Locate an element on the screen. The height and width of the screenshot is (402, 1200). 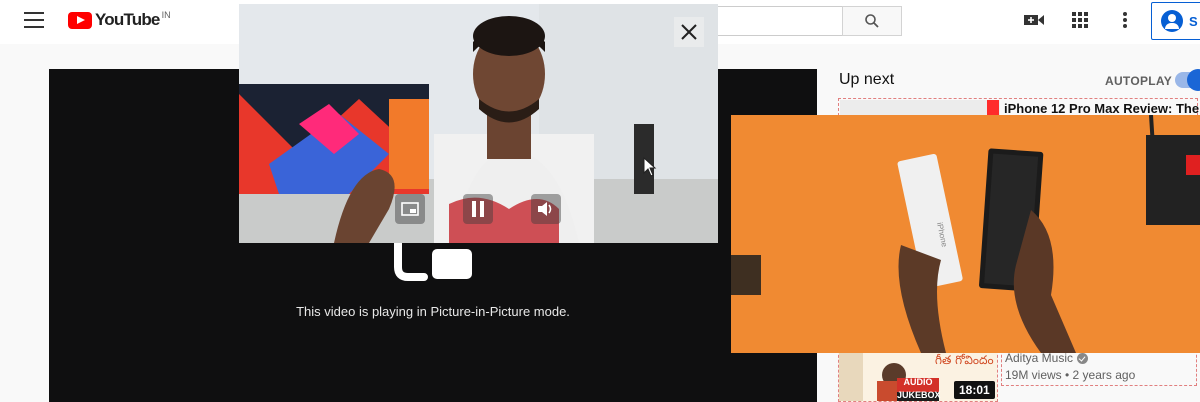
recommendation-title: iPhone 12 Pro Max Review: The is located at coordinates (1101, 108).